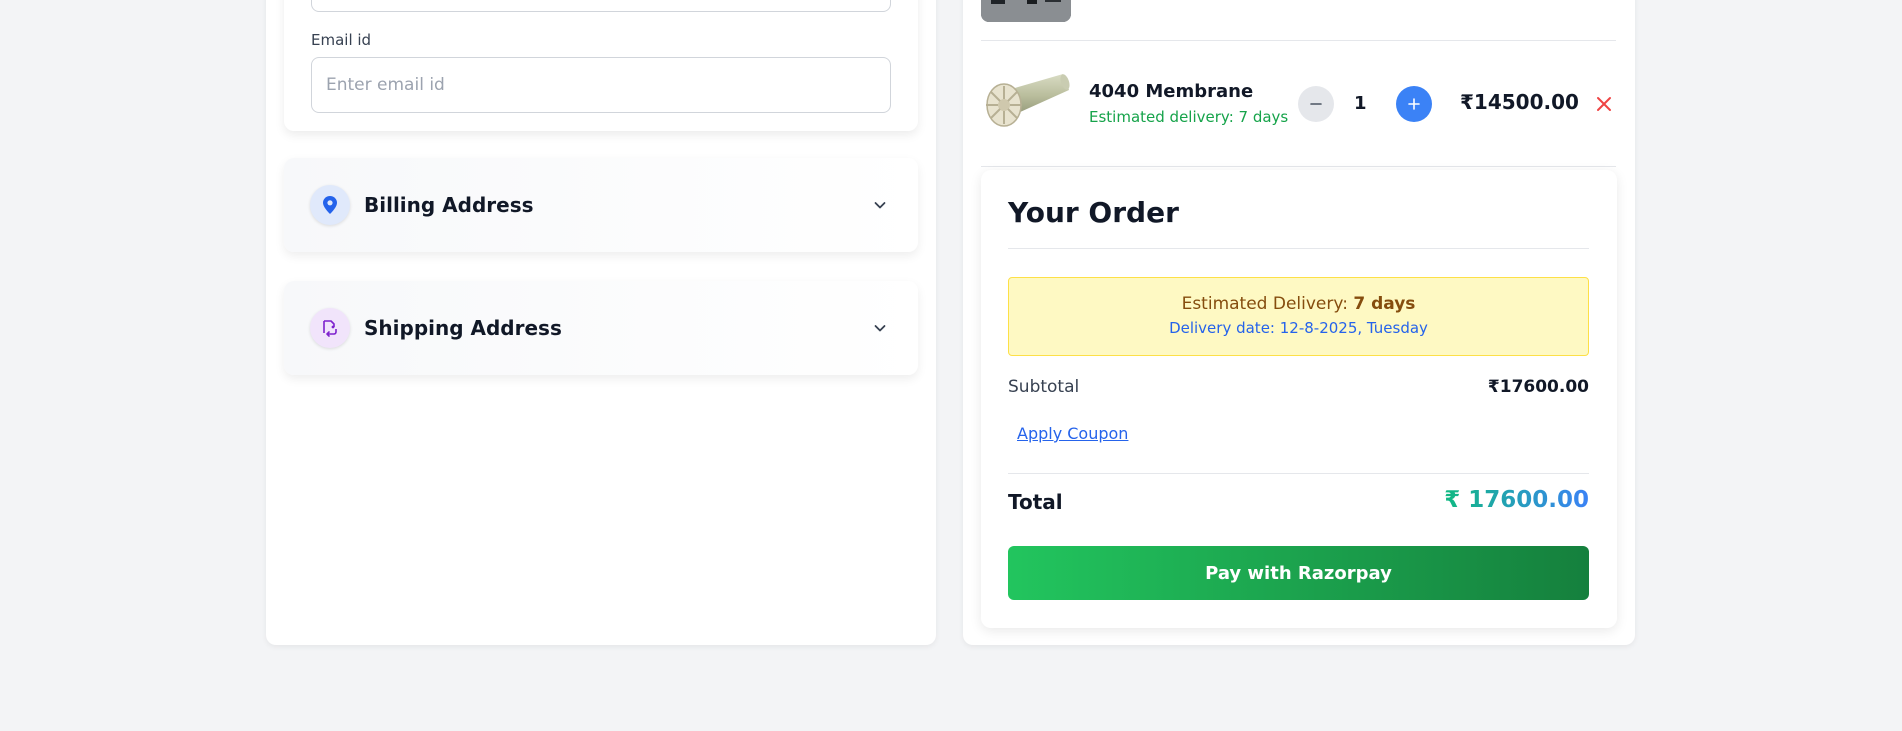  I want to click on product-price: ₹14500.00, so click(1519, 102).